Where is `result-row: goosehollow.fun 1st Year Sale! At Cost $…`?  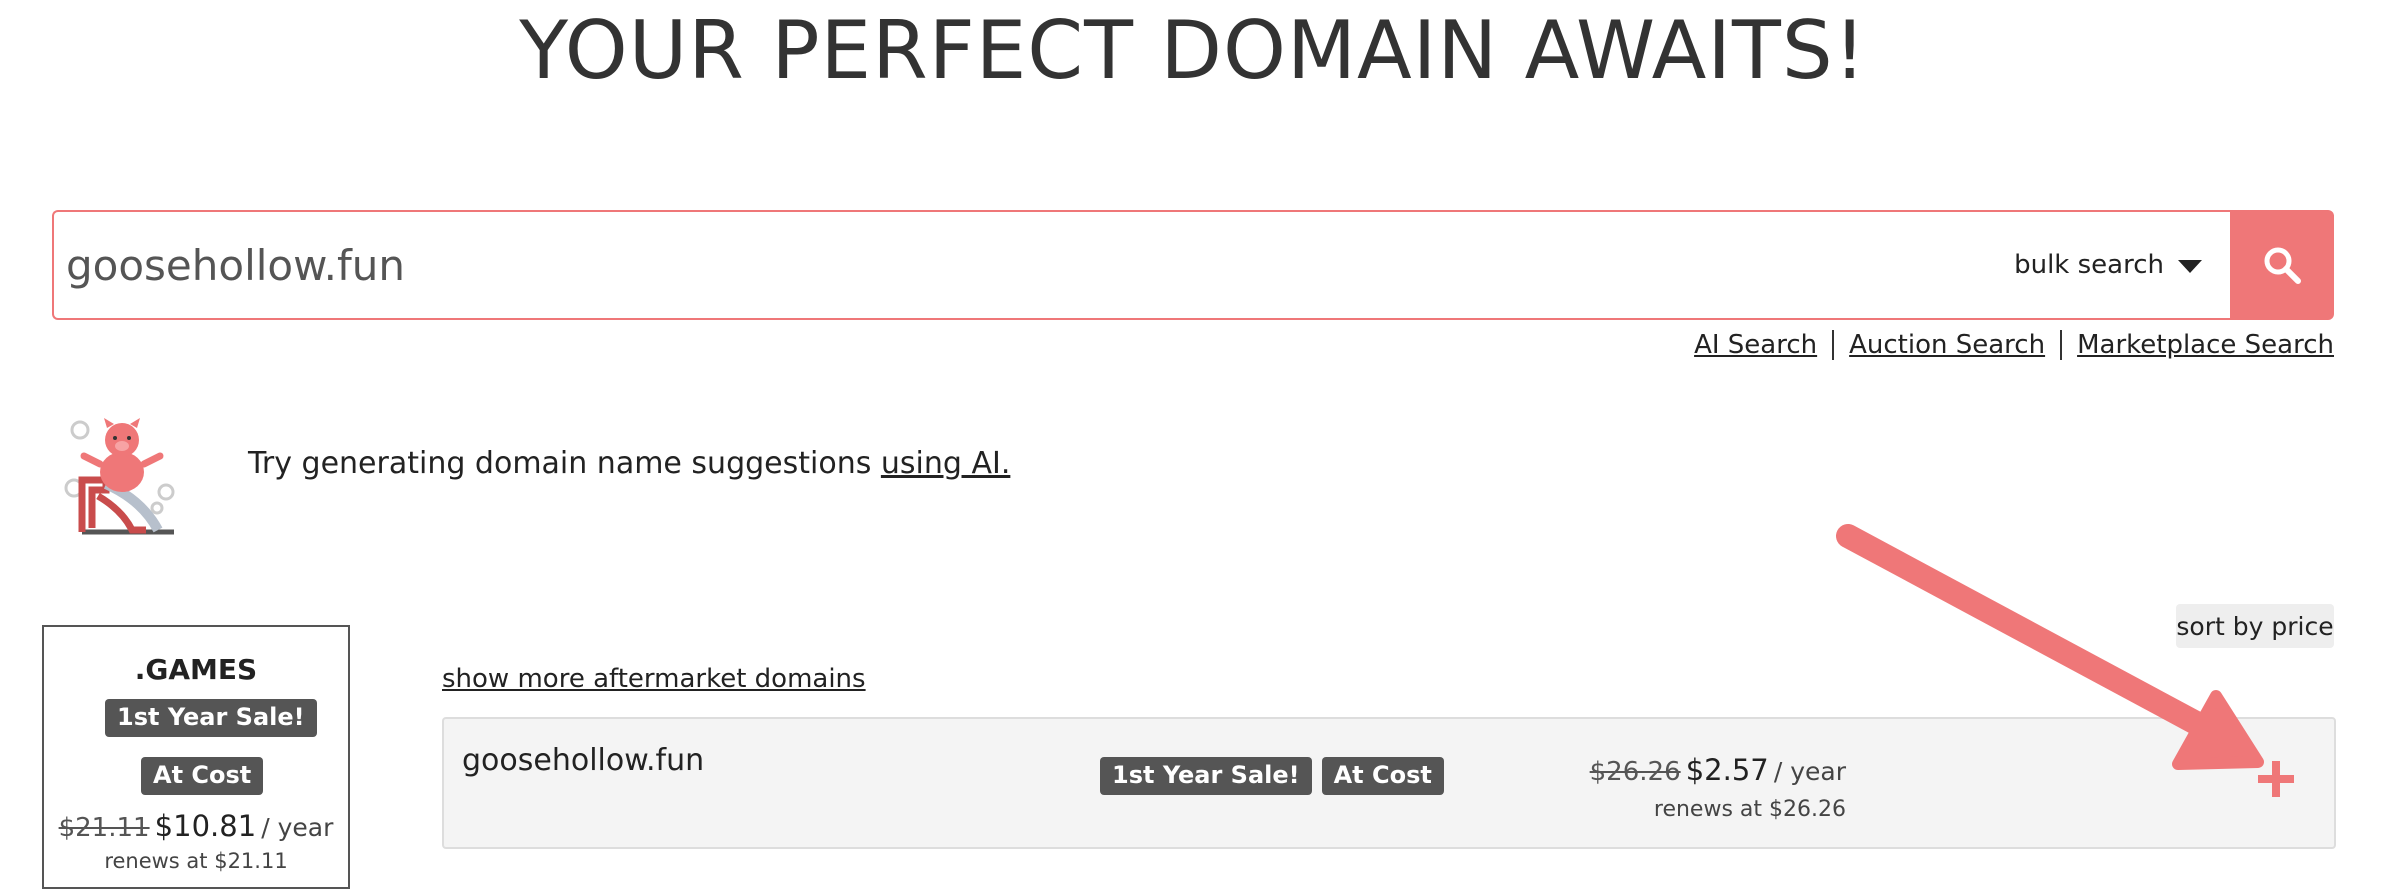 result-row: goosehollow.fun 1st Year Sale! At Cost $… is located at coordinates (1389, 783).